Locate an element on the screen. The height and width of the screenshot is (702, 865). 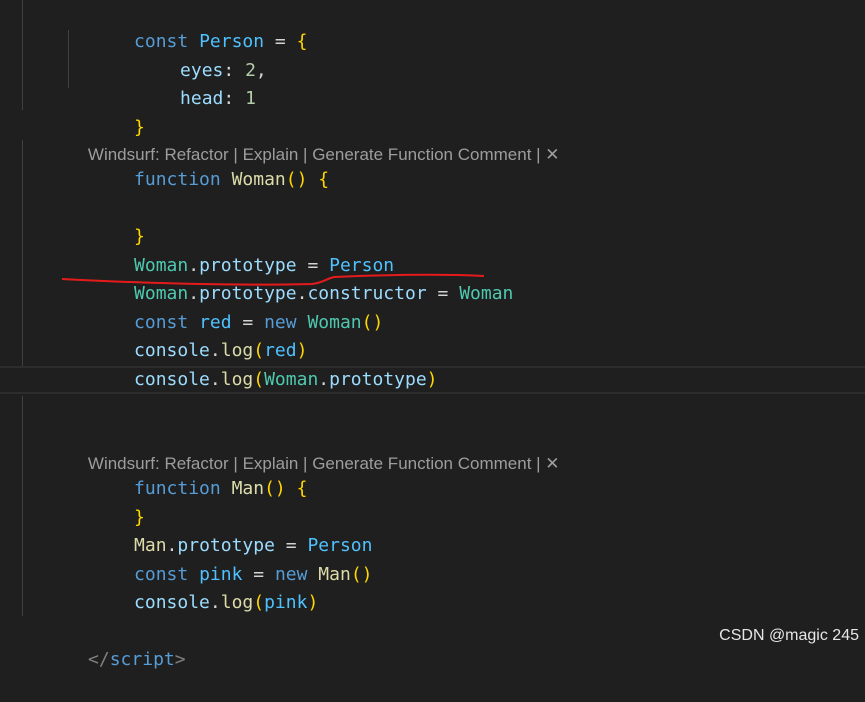
code-line: const red = new Woman() is located at coordinates (432, 307).